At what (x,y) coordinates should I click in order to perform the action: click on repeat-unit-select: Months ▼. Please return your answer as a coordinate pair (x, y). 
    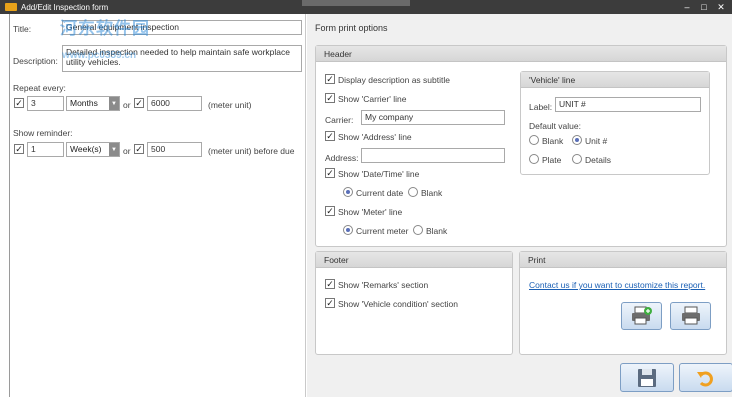
    Looking at the image, I should click on (93, 103).